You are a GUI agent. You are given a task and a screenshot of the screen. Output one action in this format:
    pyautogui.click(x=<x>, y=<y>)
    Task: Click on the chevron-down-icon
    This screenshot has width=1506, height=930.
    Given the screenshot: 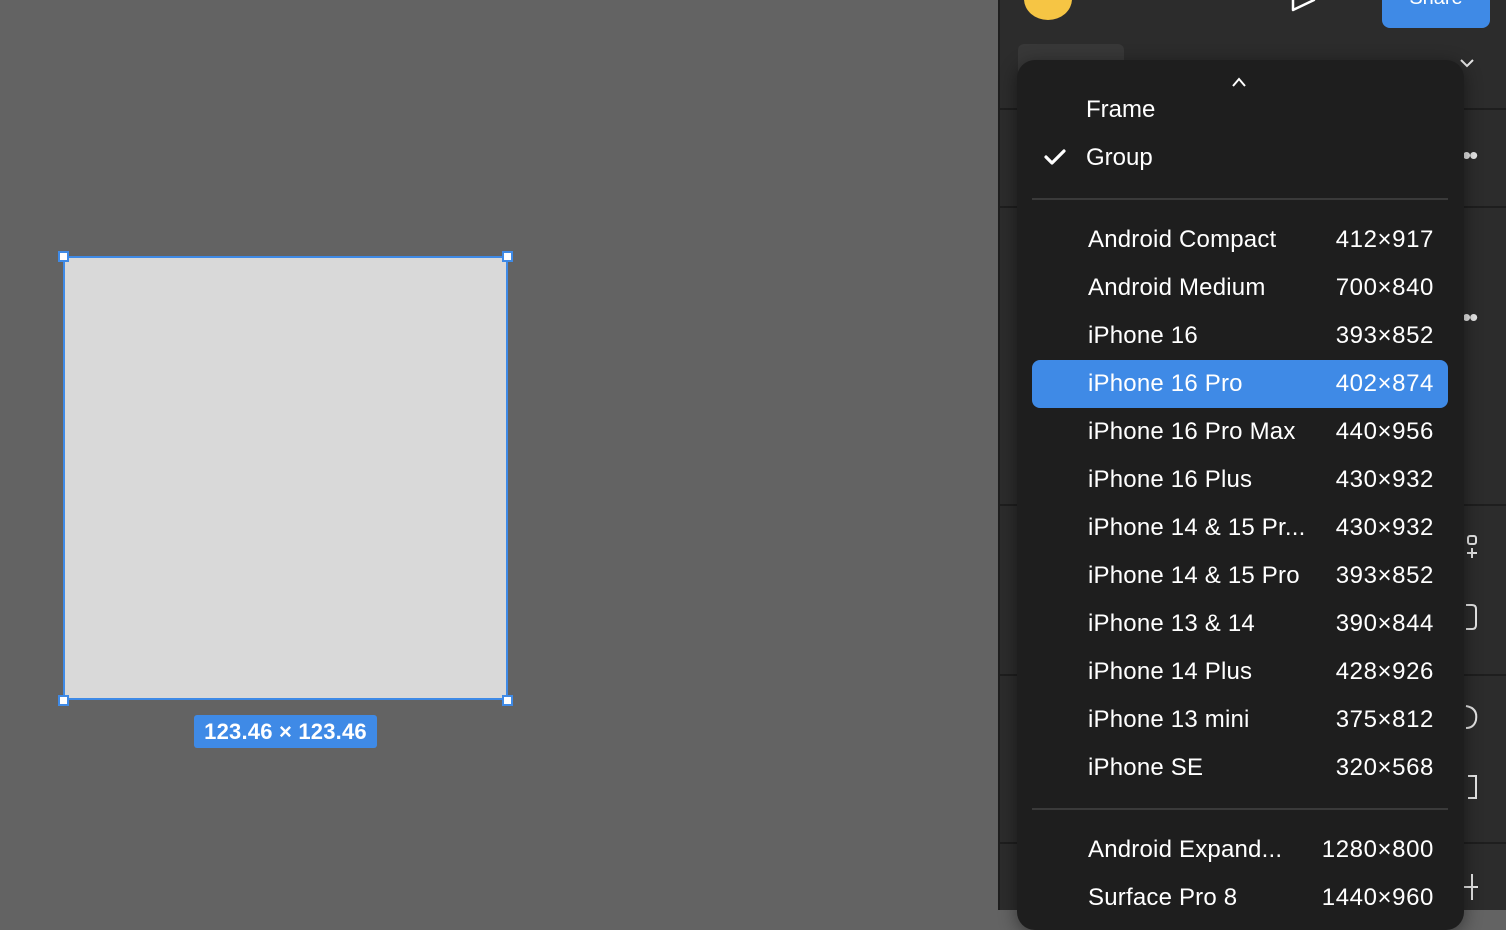 What is the action you would take?
    pyautogui.click(x=1467, y=63)
    